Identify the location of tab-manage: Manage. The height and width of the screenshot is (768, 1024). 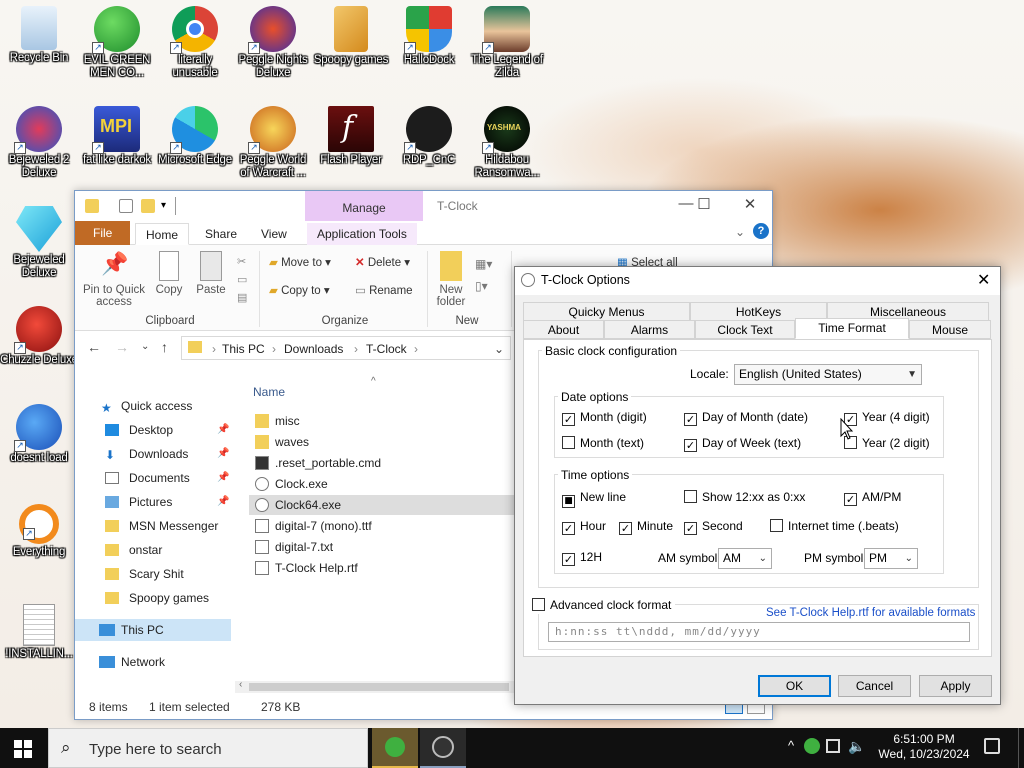
(364, 206).